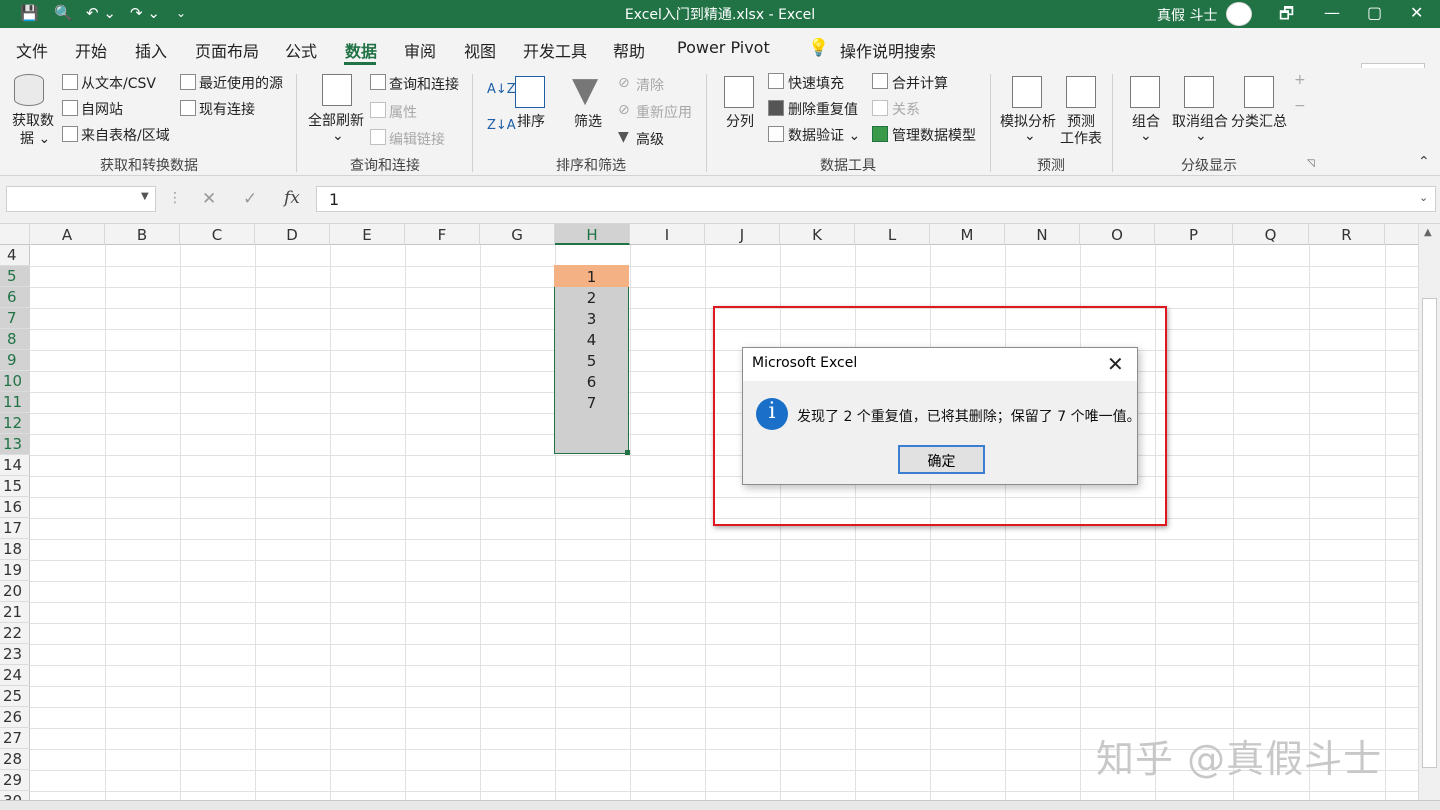  I want to click on existing-connections-button: 现有连接, so click(227, 109).